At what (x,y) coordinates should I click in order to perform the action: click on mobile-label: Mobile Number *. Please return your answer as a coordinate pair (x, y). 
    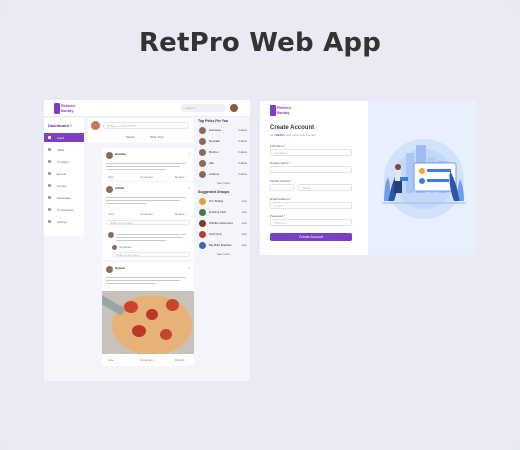
    Looking at the image, I should click on (281, 181).